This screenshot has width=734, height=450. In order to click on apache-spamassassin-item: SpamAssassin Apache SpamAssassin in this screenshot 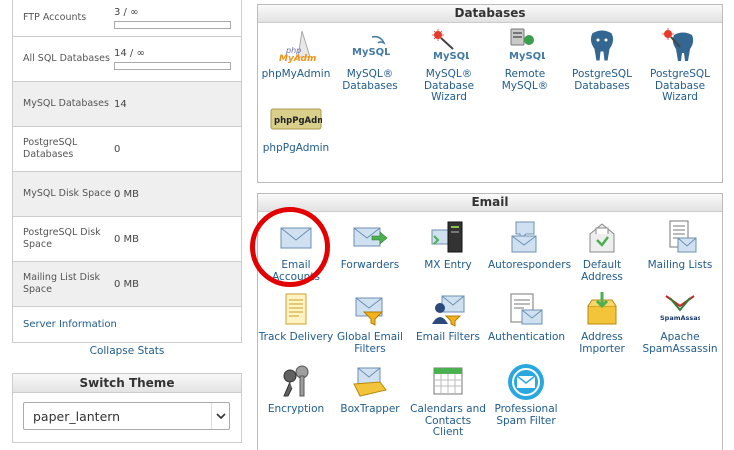, I will do `click(680, 322)`.